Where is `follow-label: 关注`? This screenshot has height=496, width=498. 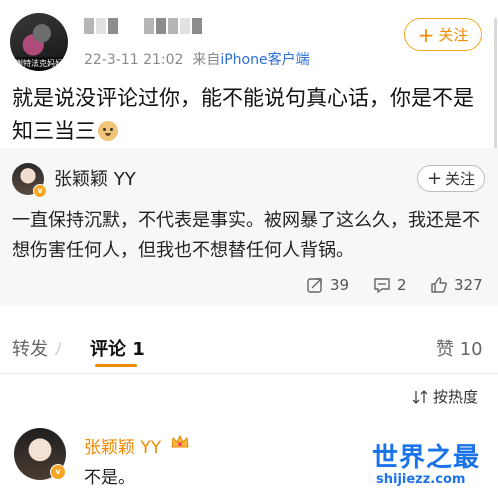
follow-label: 关注 is located at coordinates (453, 35).